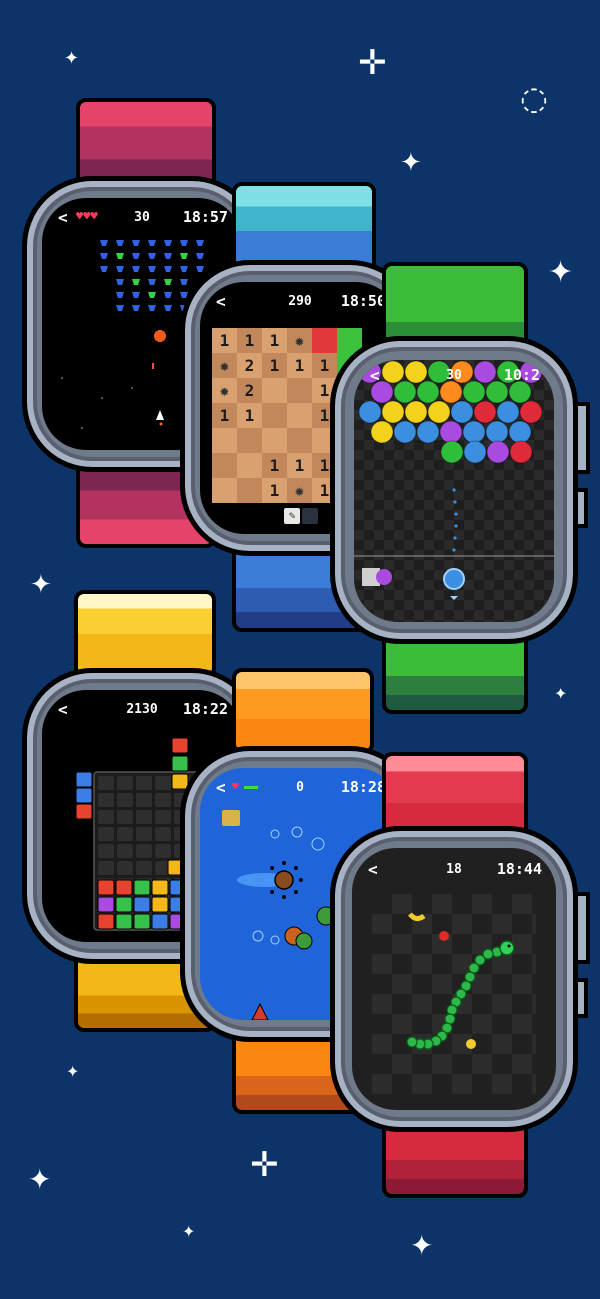 This screenshot has height=1299, width=600. Describe the element at coordinates (264, 1165) in the screenshot. I see `sparkle-icon: ✛` at that location.